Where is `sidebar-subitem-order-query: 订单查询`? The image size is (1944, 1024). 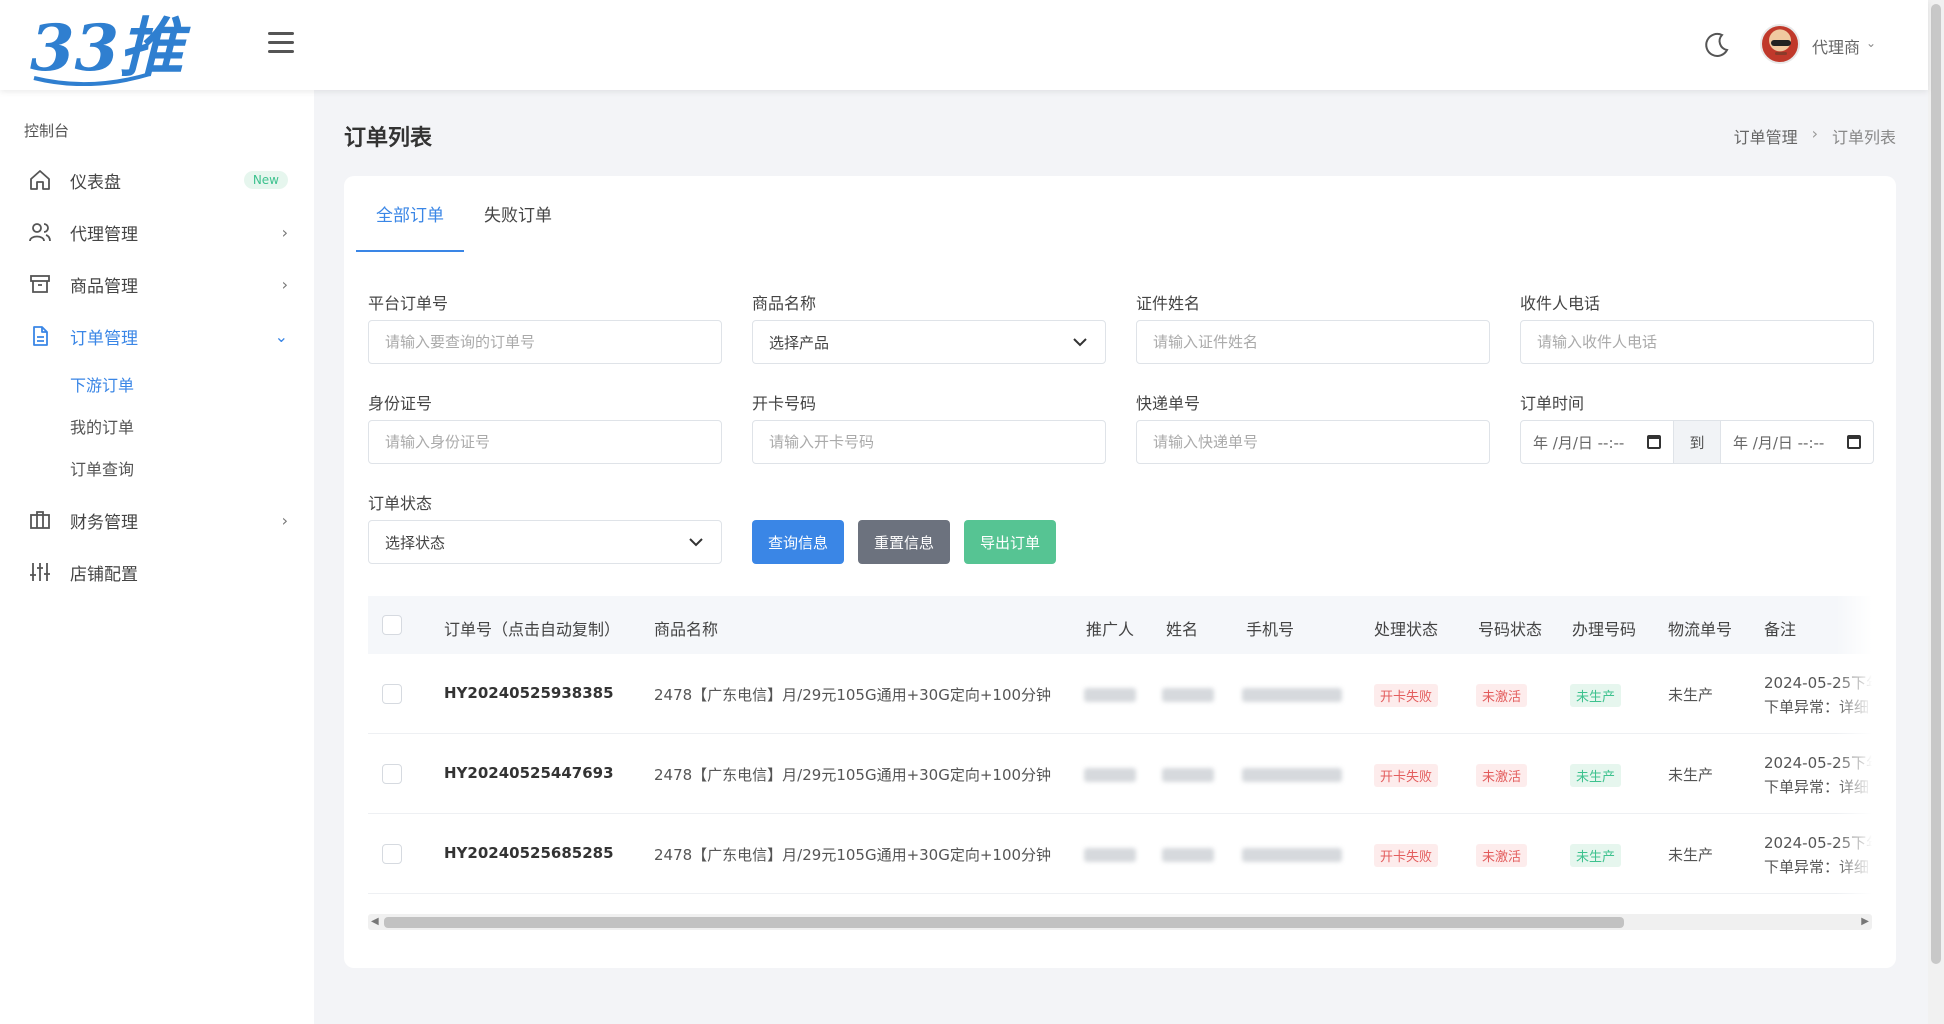
sidebar-subitem-order-query: 订单查询 is located at coordinates (102, 468).